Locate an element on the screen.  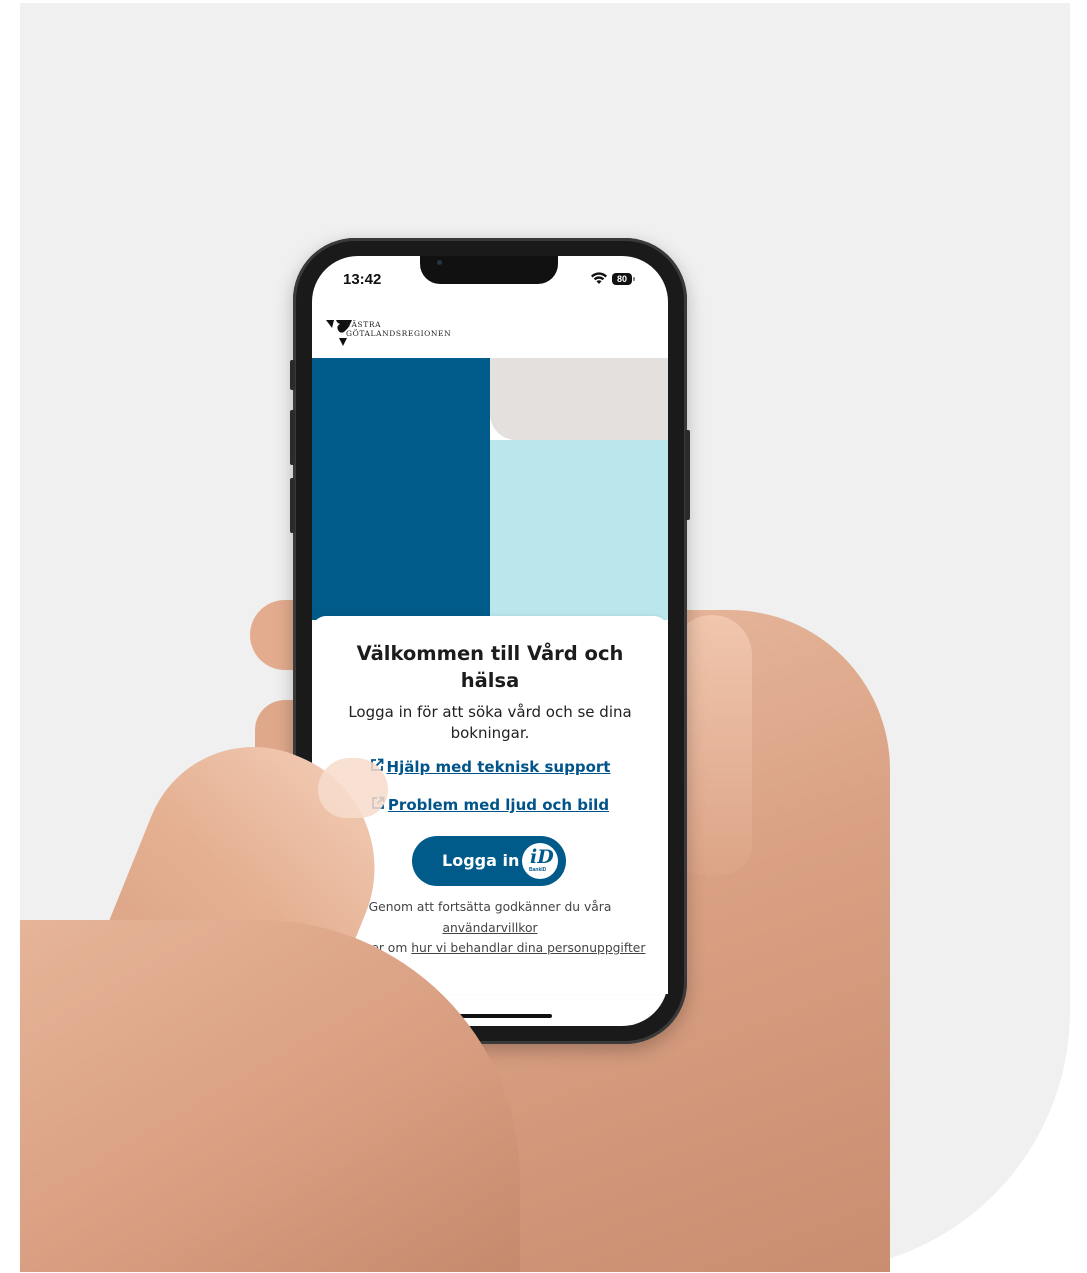
hero-block-light is located at coordinates (579, 530).